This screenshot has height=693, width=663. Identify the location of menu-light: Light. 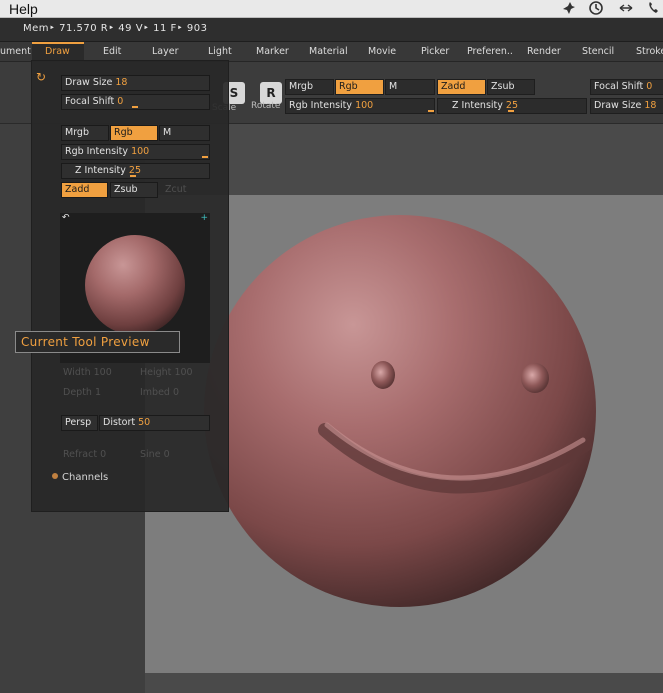
(220, 51).